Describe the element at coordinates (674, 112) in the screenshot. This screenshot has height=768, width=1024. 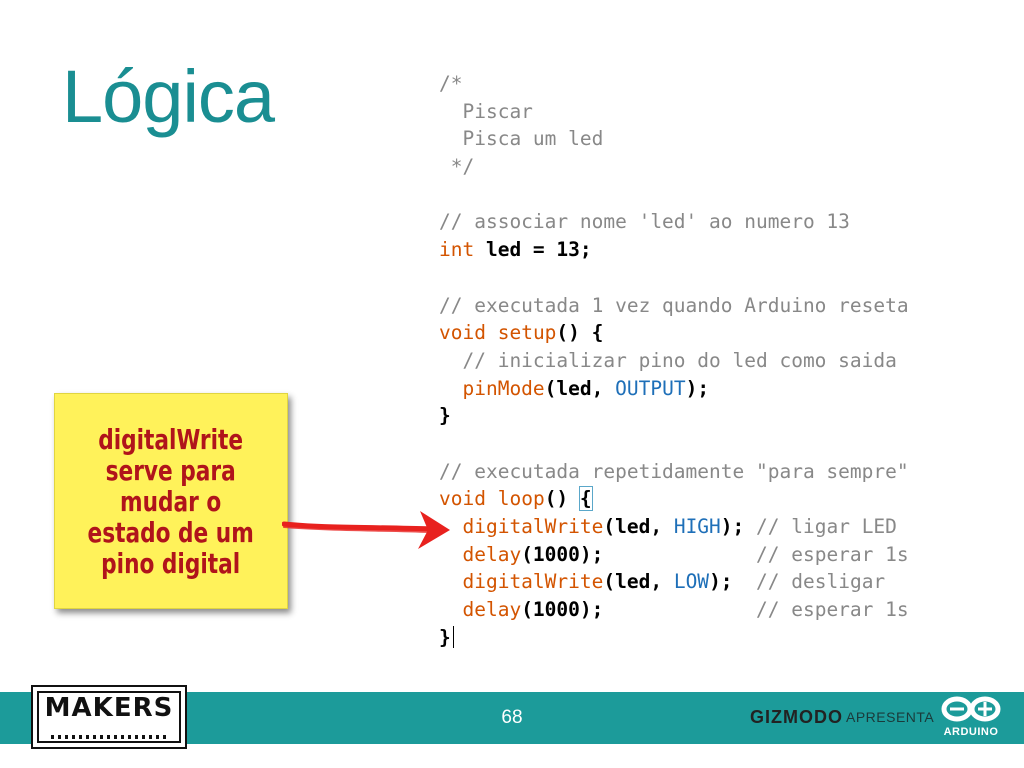
I see `code-line: Piscar` at that location.